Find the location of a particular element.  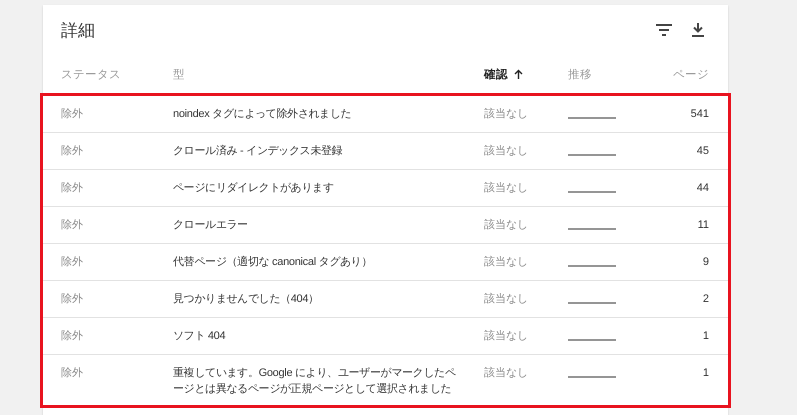

column-header: 確認 is located at coordinates (496, 74).